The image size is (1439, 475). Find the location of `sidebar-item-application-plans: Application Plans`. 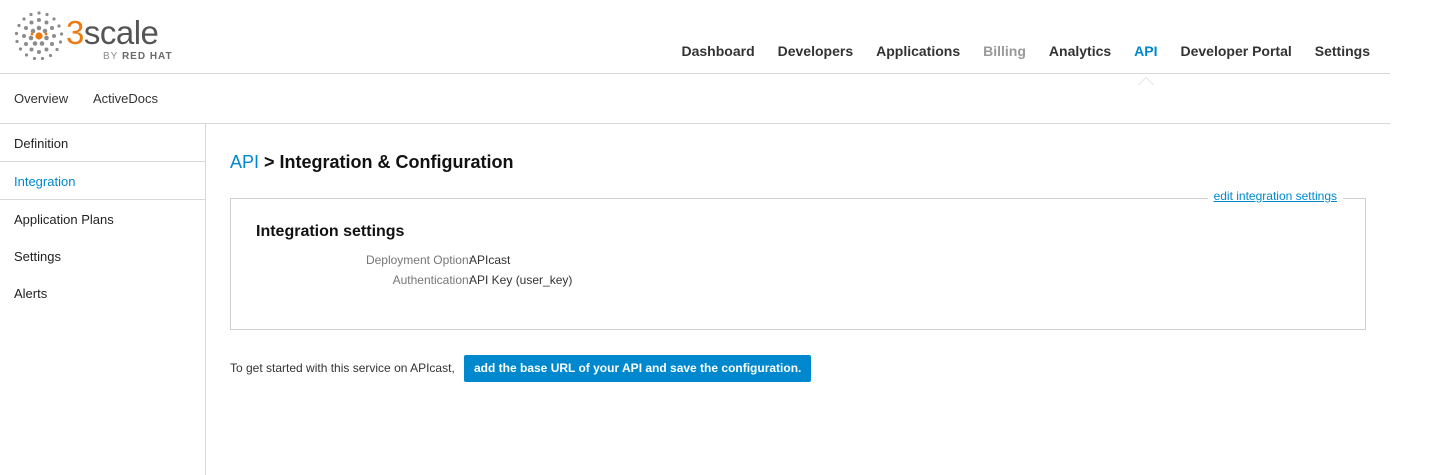

sidebar-item-application-plans: Application Plans is located at coordinates (102, 218).